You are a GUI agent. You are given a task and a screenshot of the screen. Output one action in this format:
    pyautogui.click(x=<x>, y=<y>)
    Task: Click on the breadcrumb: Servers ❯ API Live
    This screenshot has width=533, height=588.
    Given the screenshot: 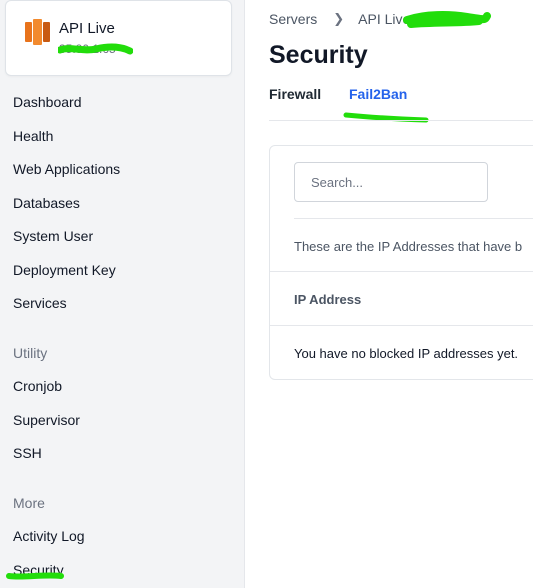 What is the action you would take?
    pyautogui.click(x=339, y=19)
    